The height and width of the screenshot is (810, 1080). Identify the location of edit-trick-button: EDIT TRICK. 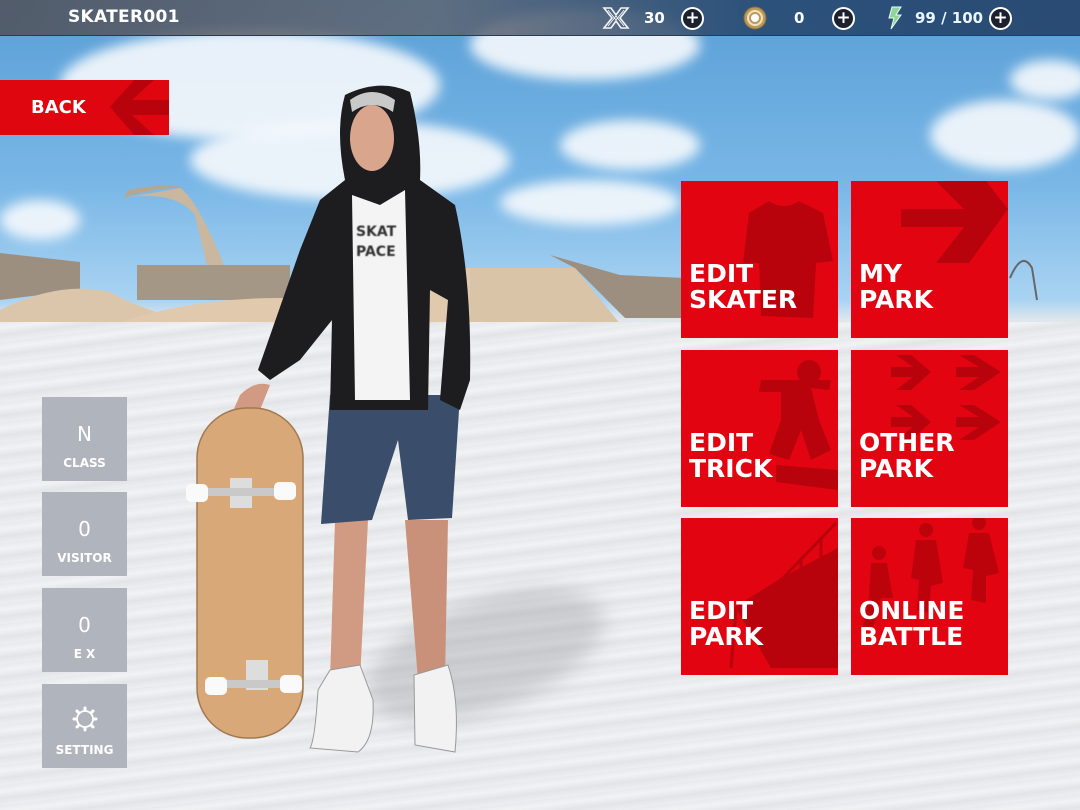
(759, 428).